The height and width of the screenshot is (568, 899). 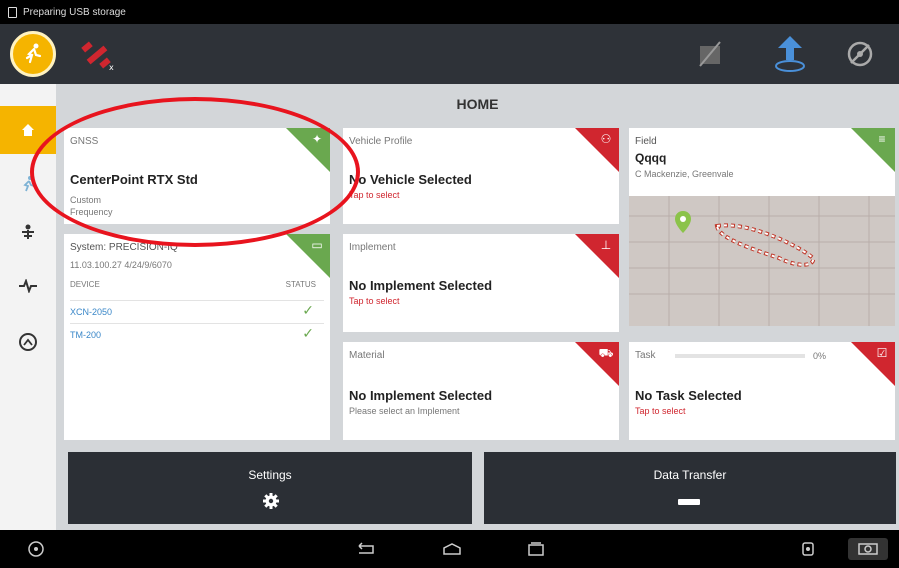 What do you see at coordinates (374, 195) in the screenshot?
I see `vehicle-hint: Tap to select` at bounding box center [374, 195].